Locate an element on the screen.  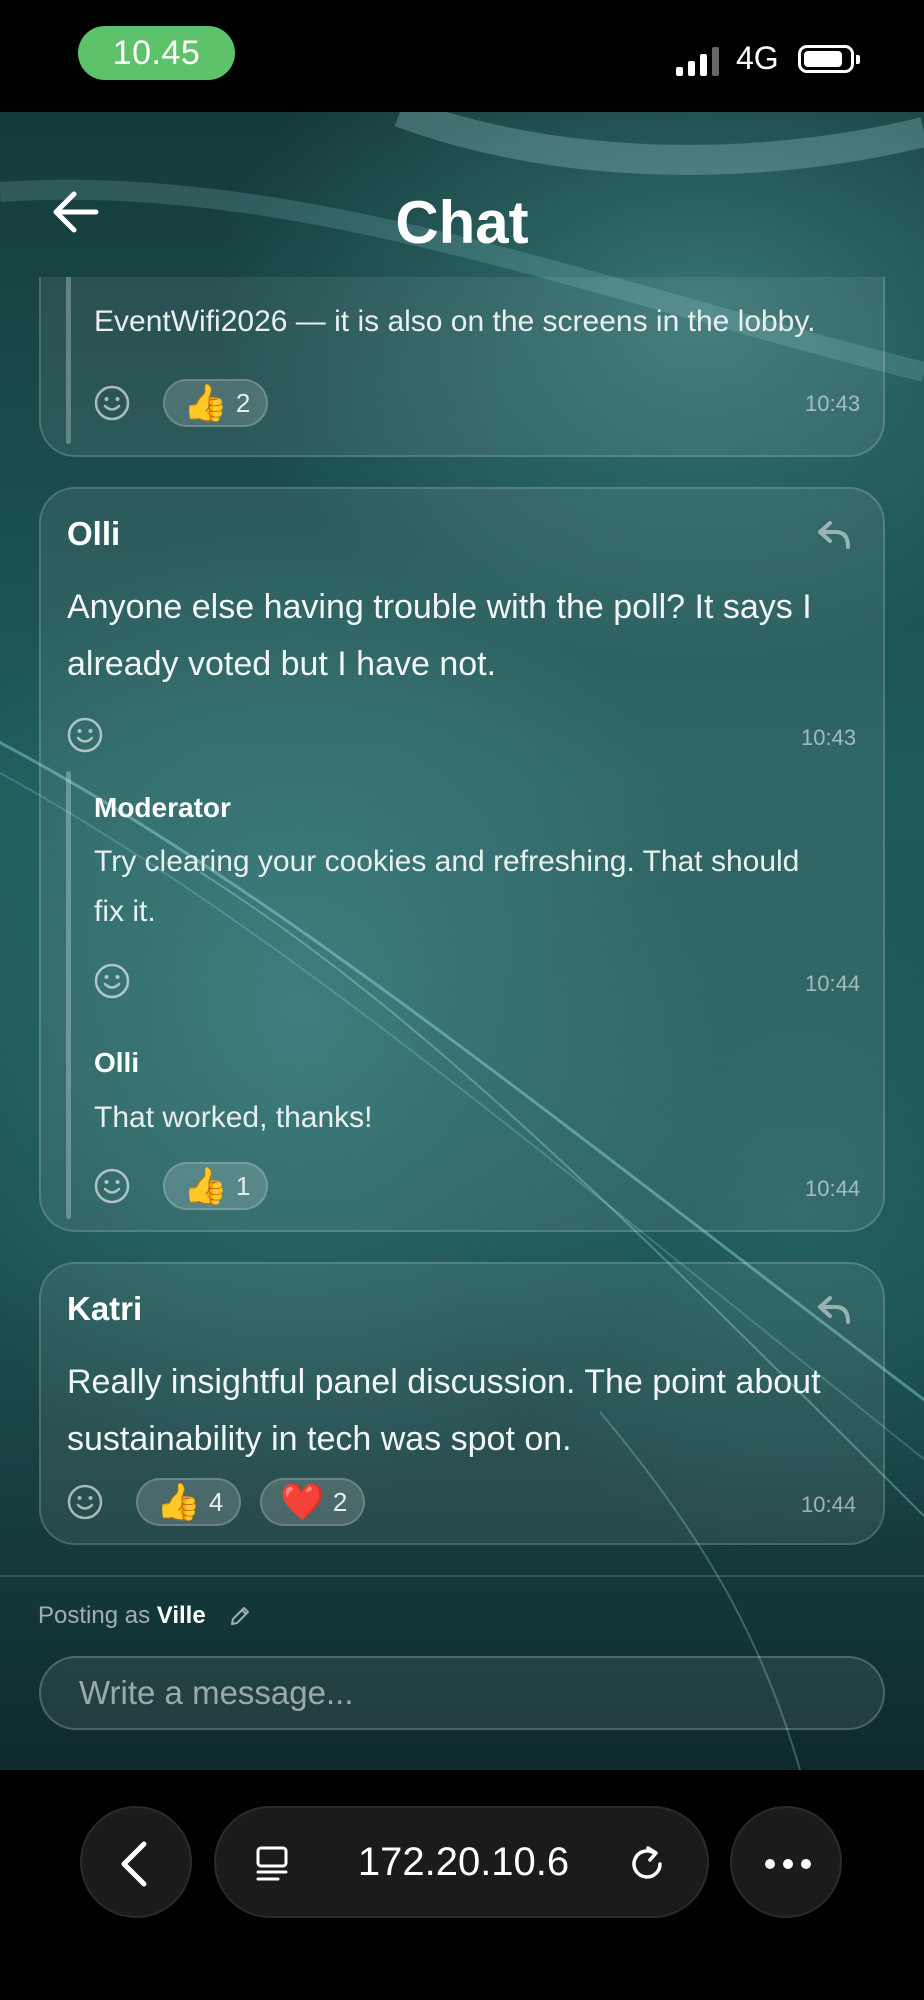
reply-text: That worked, thanks! is located at coordinates (233, 1117).